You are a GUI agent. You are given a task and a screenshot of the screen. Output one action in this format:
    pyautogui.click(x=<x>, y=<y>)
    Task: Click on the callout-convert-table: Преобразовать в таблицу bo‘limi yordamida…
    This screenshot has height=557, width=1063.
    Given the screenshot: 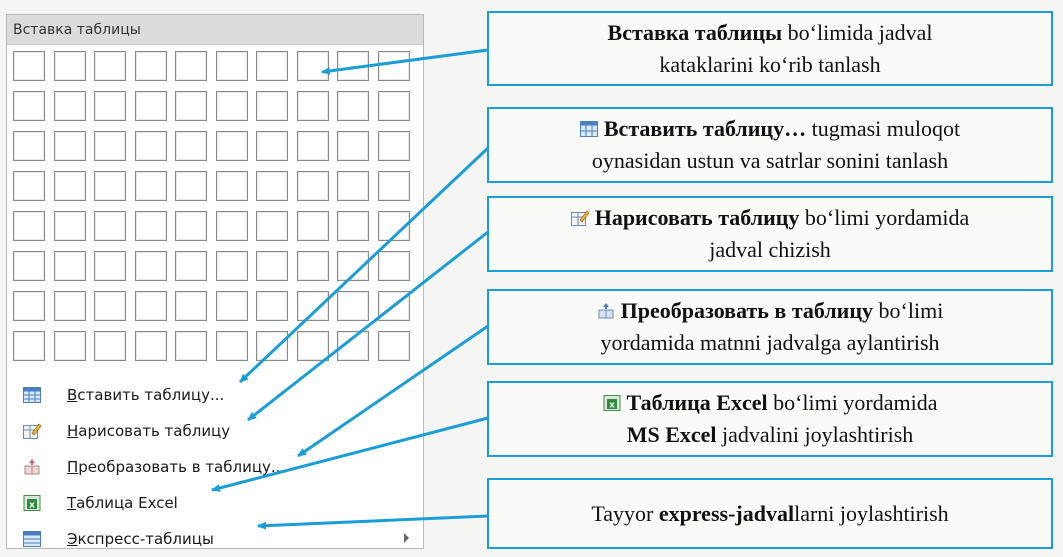 What is the action you would take?
    pyautogui.click(x=770, y=327)
    